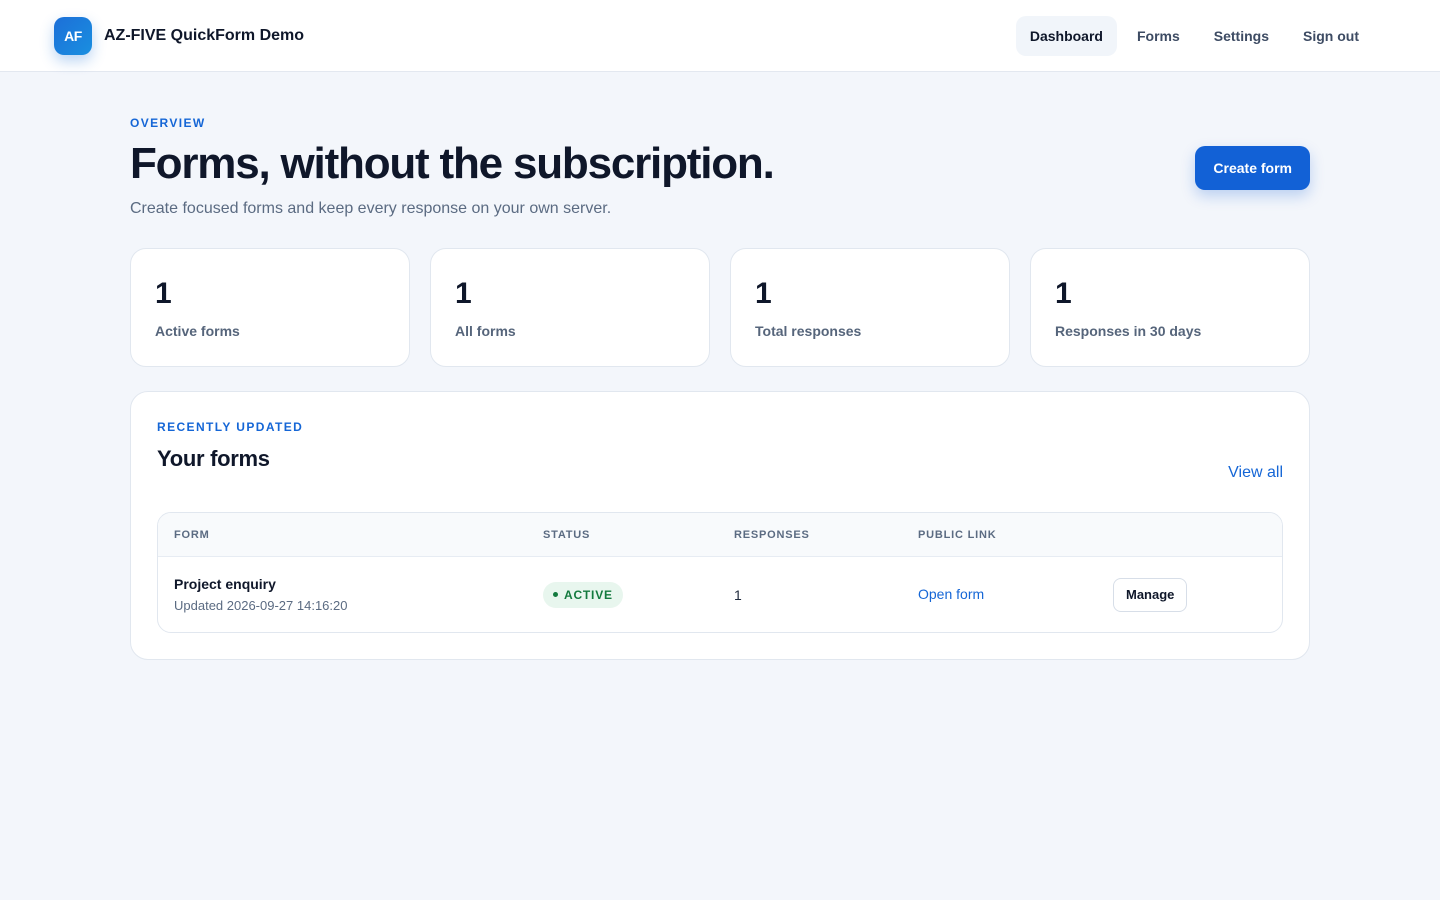  What do you see at coordinates (261, 606) in the screenshot?
I see `form-updated-time: Updated 2026-09-27 14:16:20` at bounding box center [261, 606].